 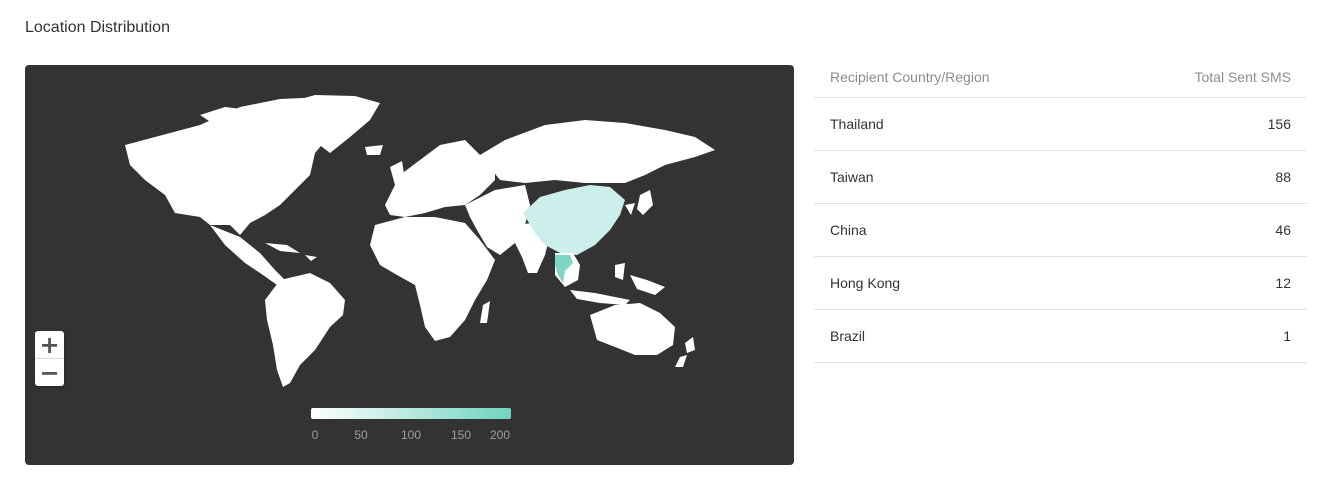 I want to click on total-cell: 1, so click(x=1287, y=336).